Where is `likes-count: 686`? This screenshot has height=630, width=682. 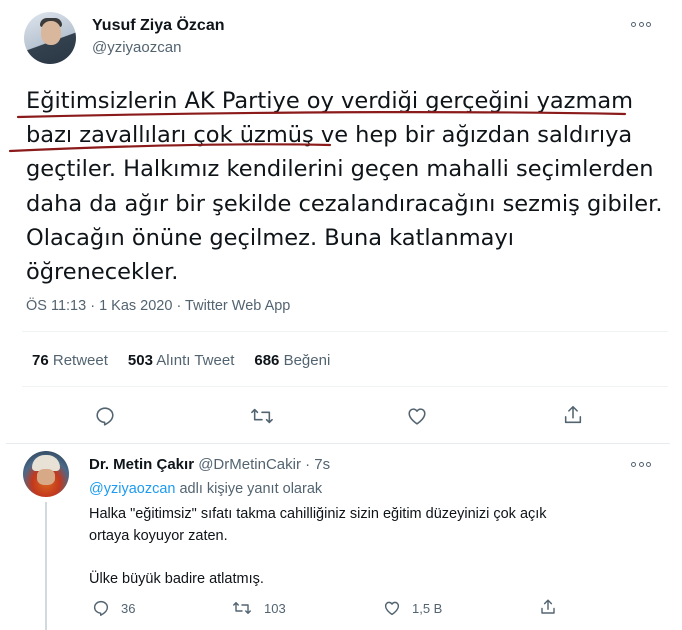 likes-count: 686 is located at coordinates (267, 360).